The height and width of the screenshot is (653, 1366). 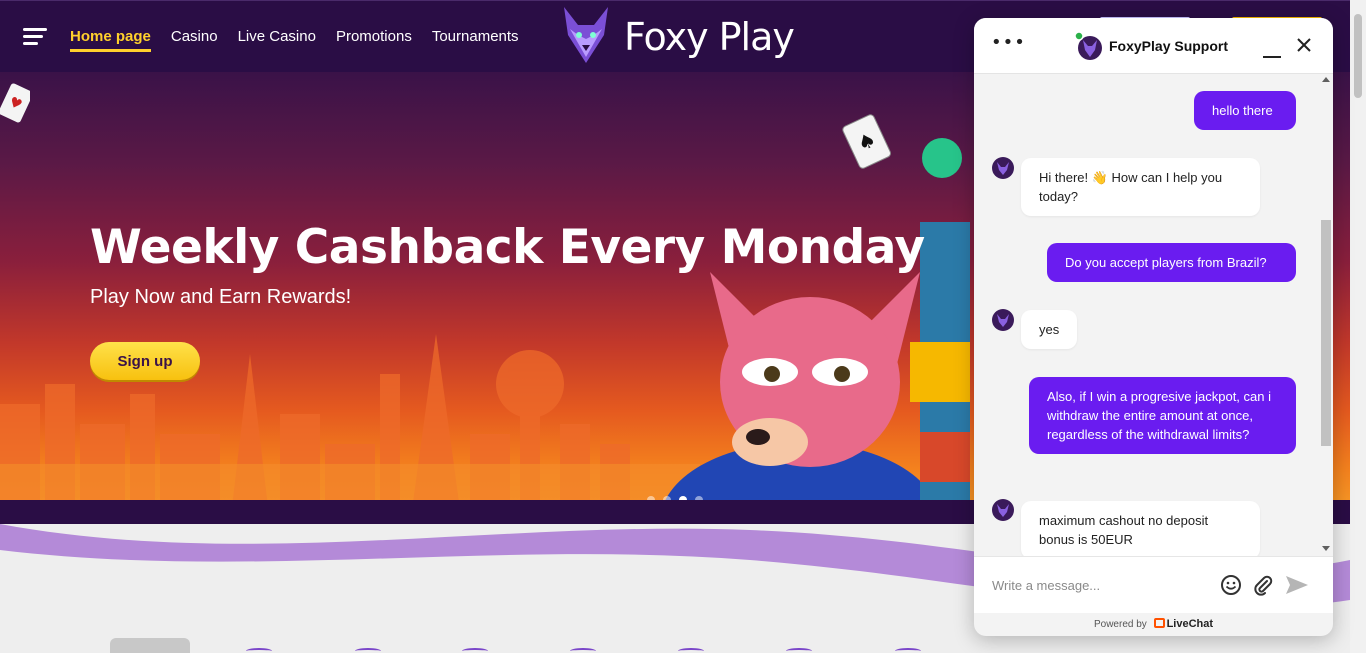 I want to click on hero-title: Weekly Cashback Every Monday, so click(x=507, y=247).